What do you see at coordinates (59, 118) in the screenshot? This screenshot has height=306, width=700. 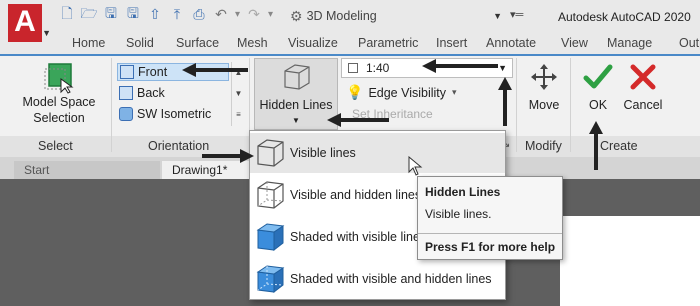 I see `model-space-selection-label-line2: Selection` at bounding box center [59, 118].